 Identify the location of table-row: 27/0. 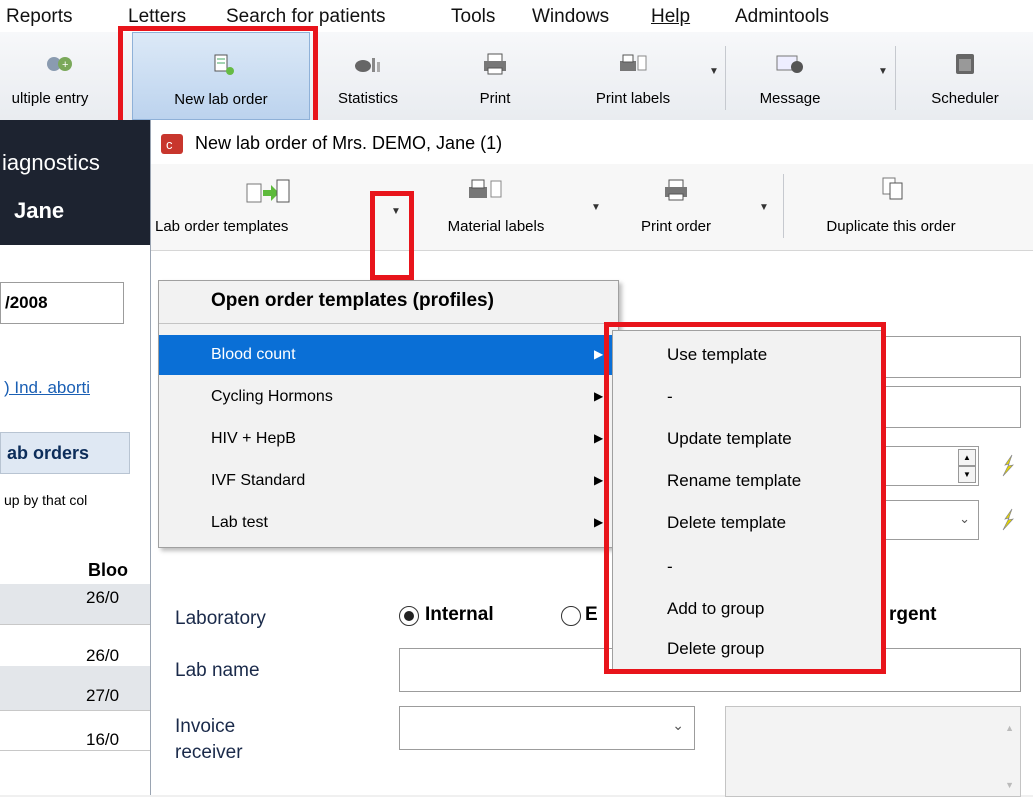
(75, 688).